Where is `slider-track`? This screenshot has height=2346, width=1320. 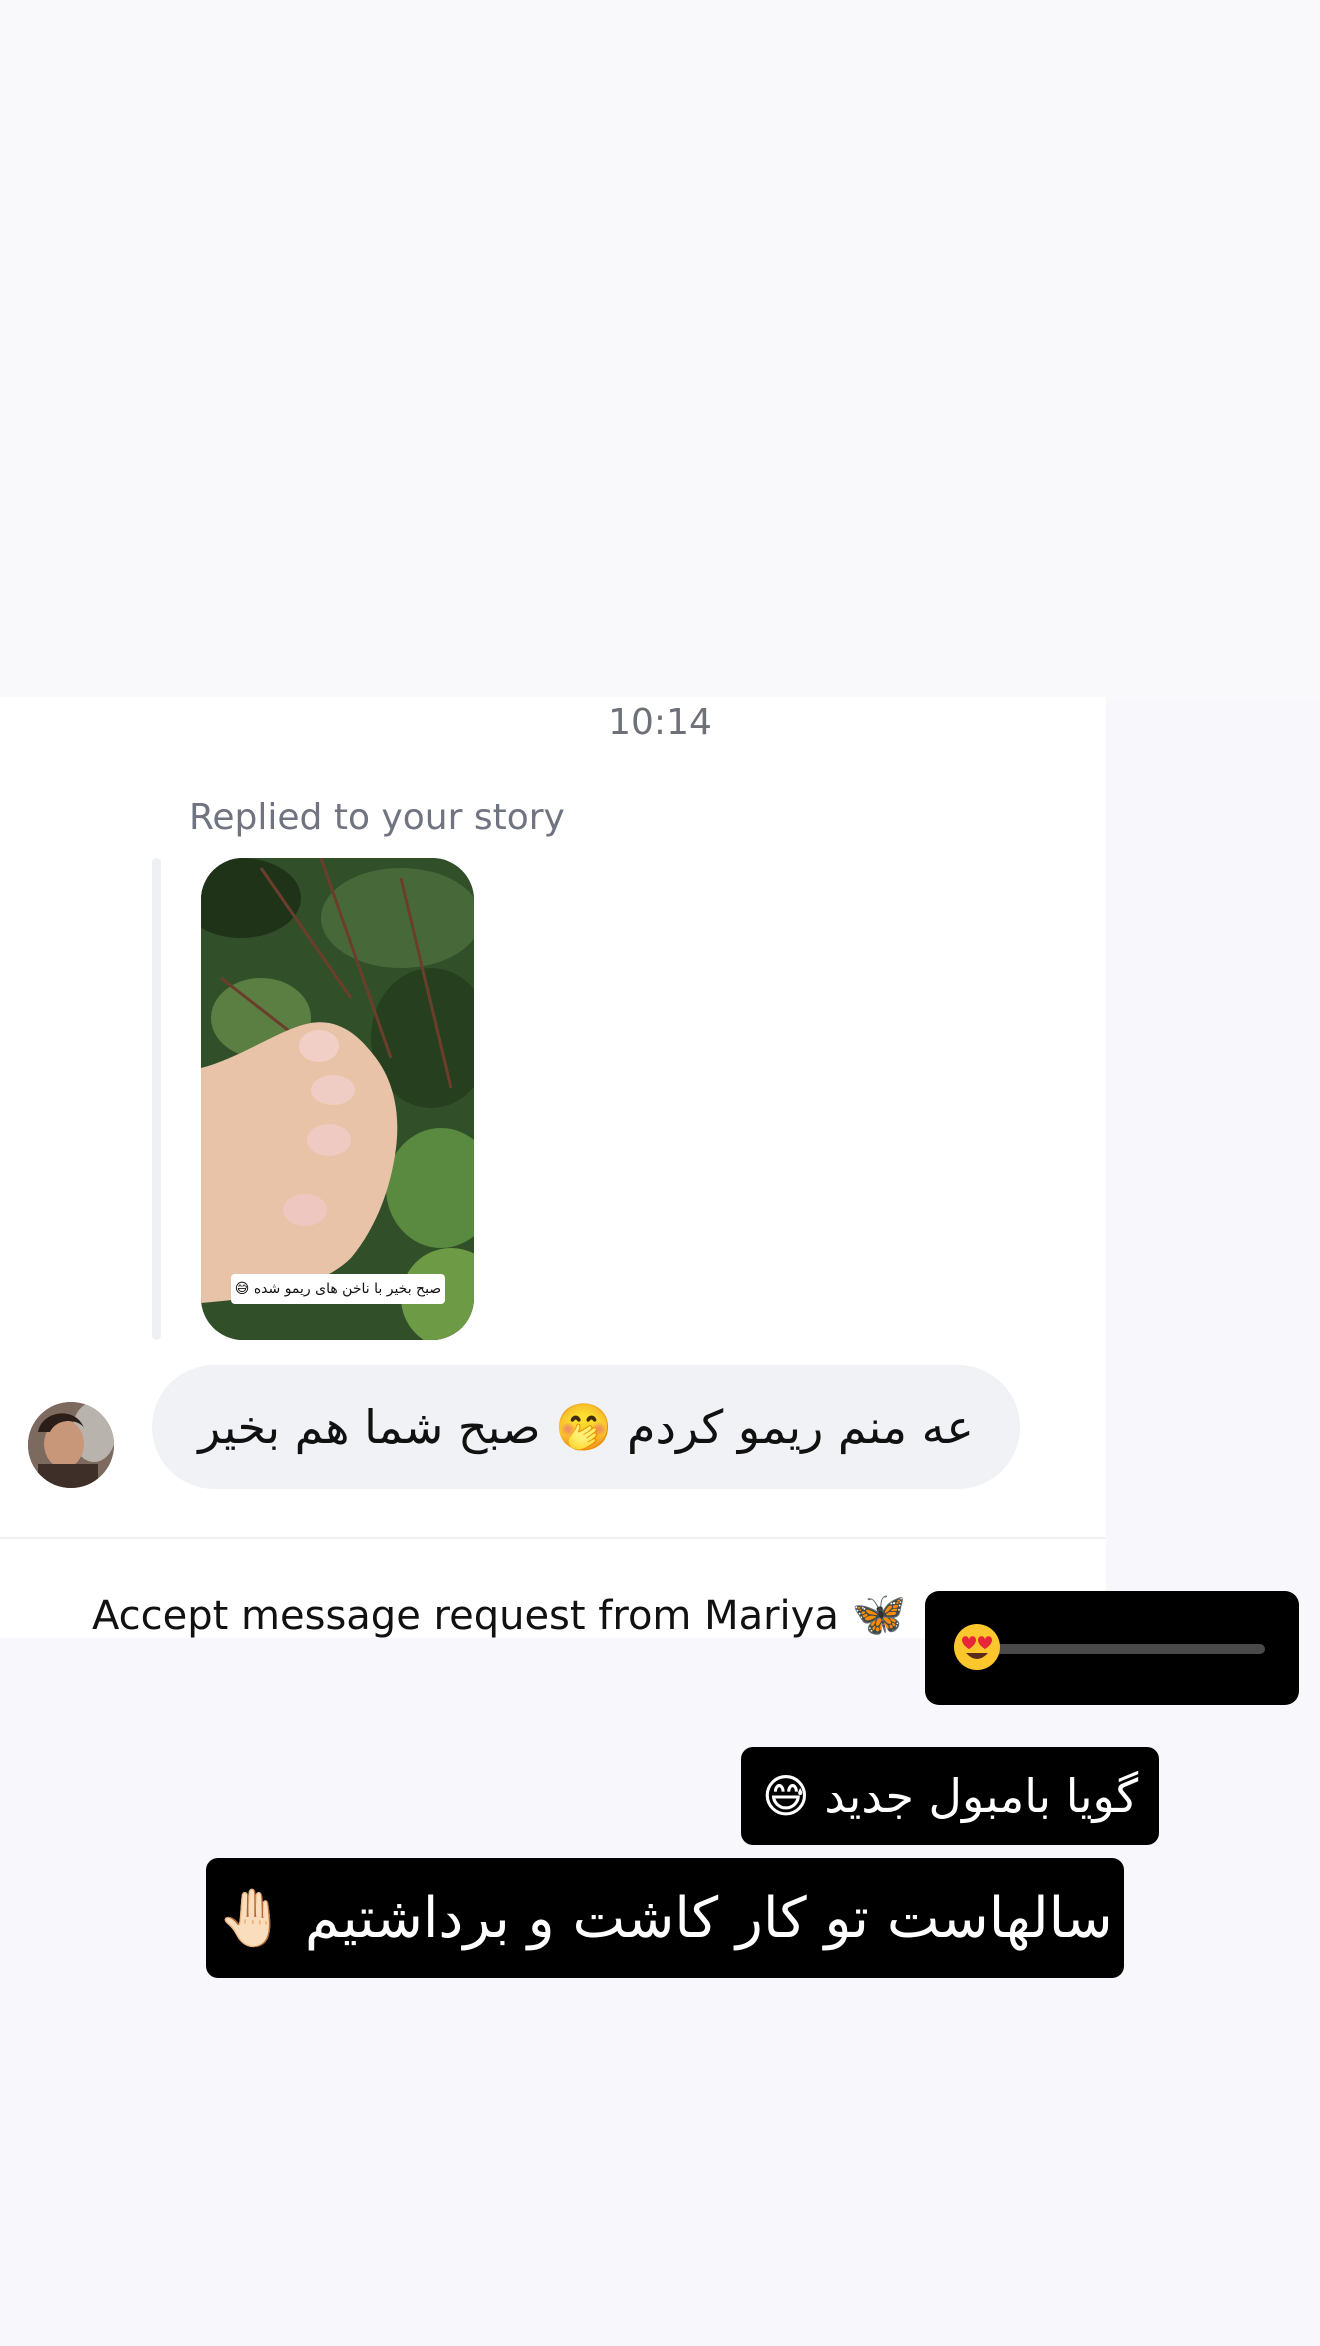
slider-track is located at coordinates (1121, 1649).